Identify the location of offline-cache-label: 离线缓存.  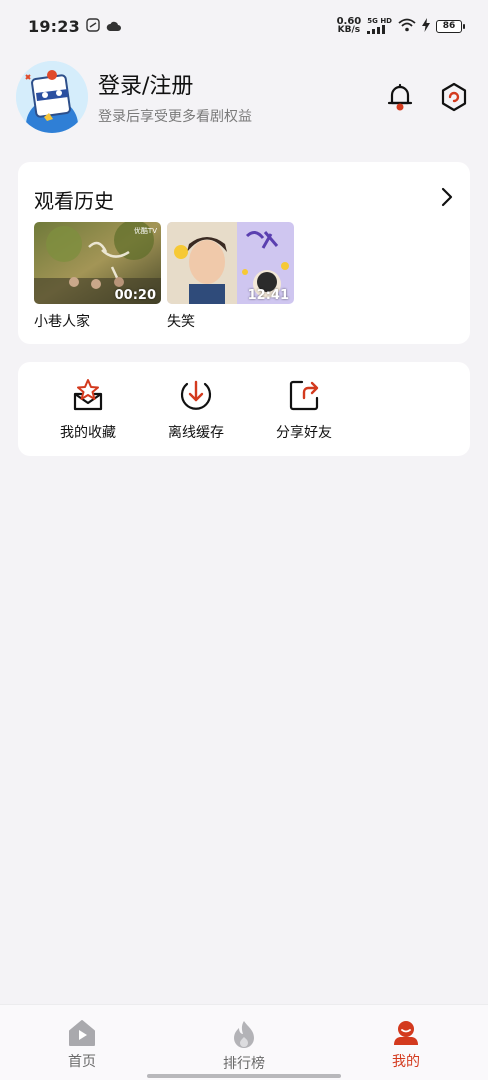
(196, 433).